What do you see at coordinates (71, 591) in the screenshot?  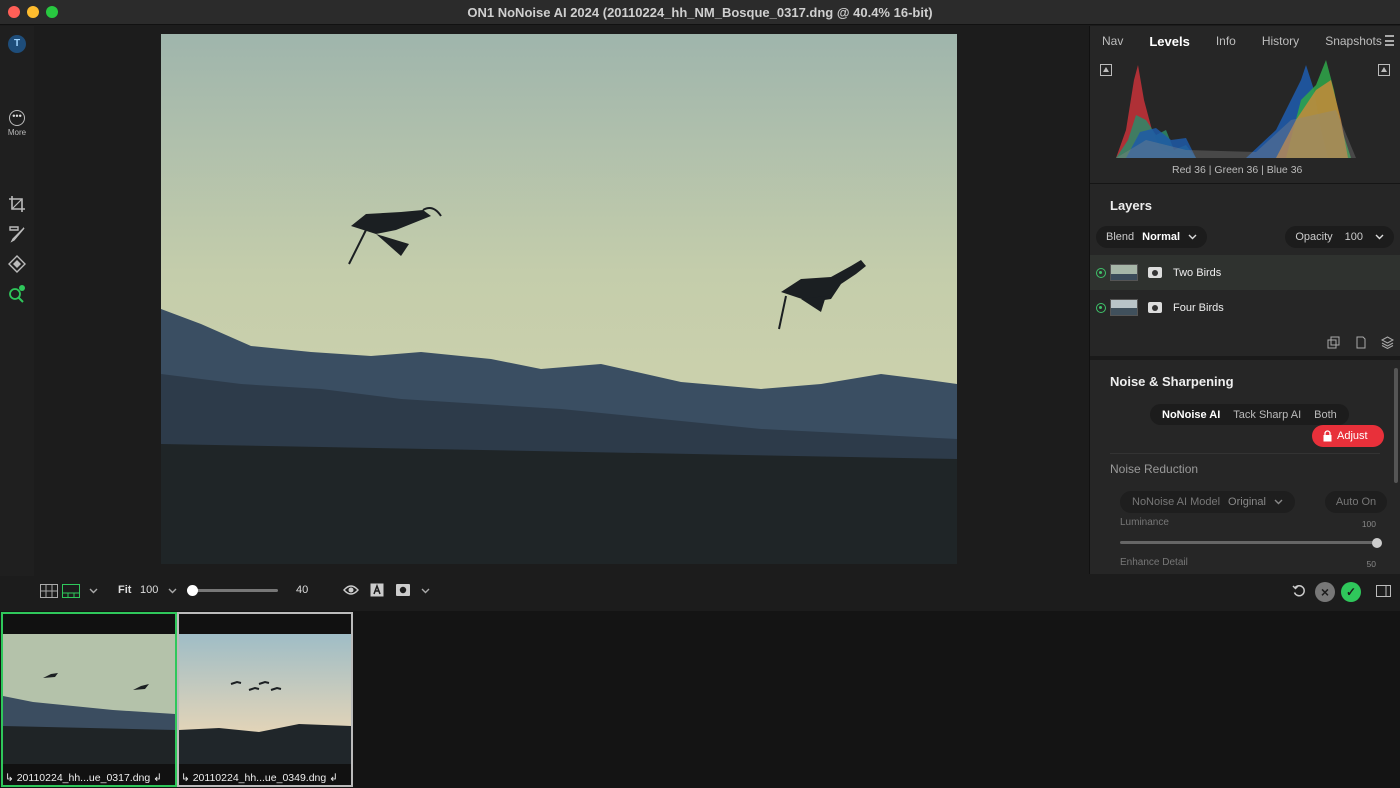 I see `filmstrip-view-icon` at bounding box center [71, 591].